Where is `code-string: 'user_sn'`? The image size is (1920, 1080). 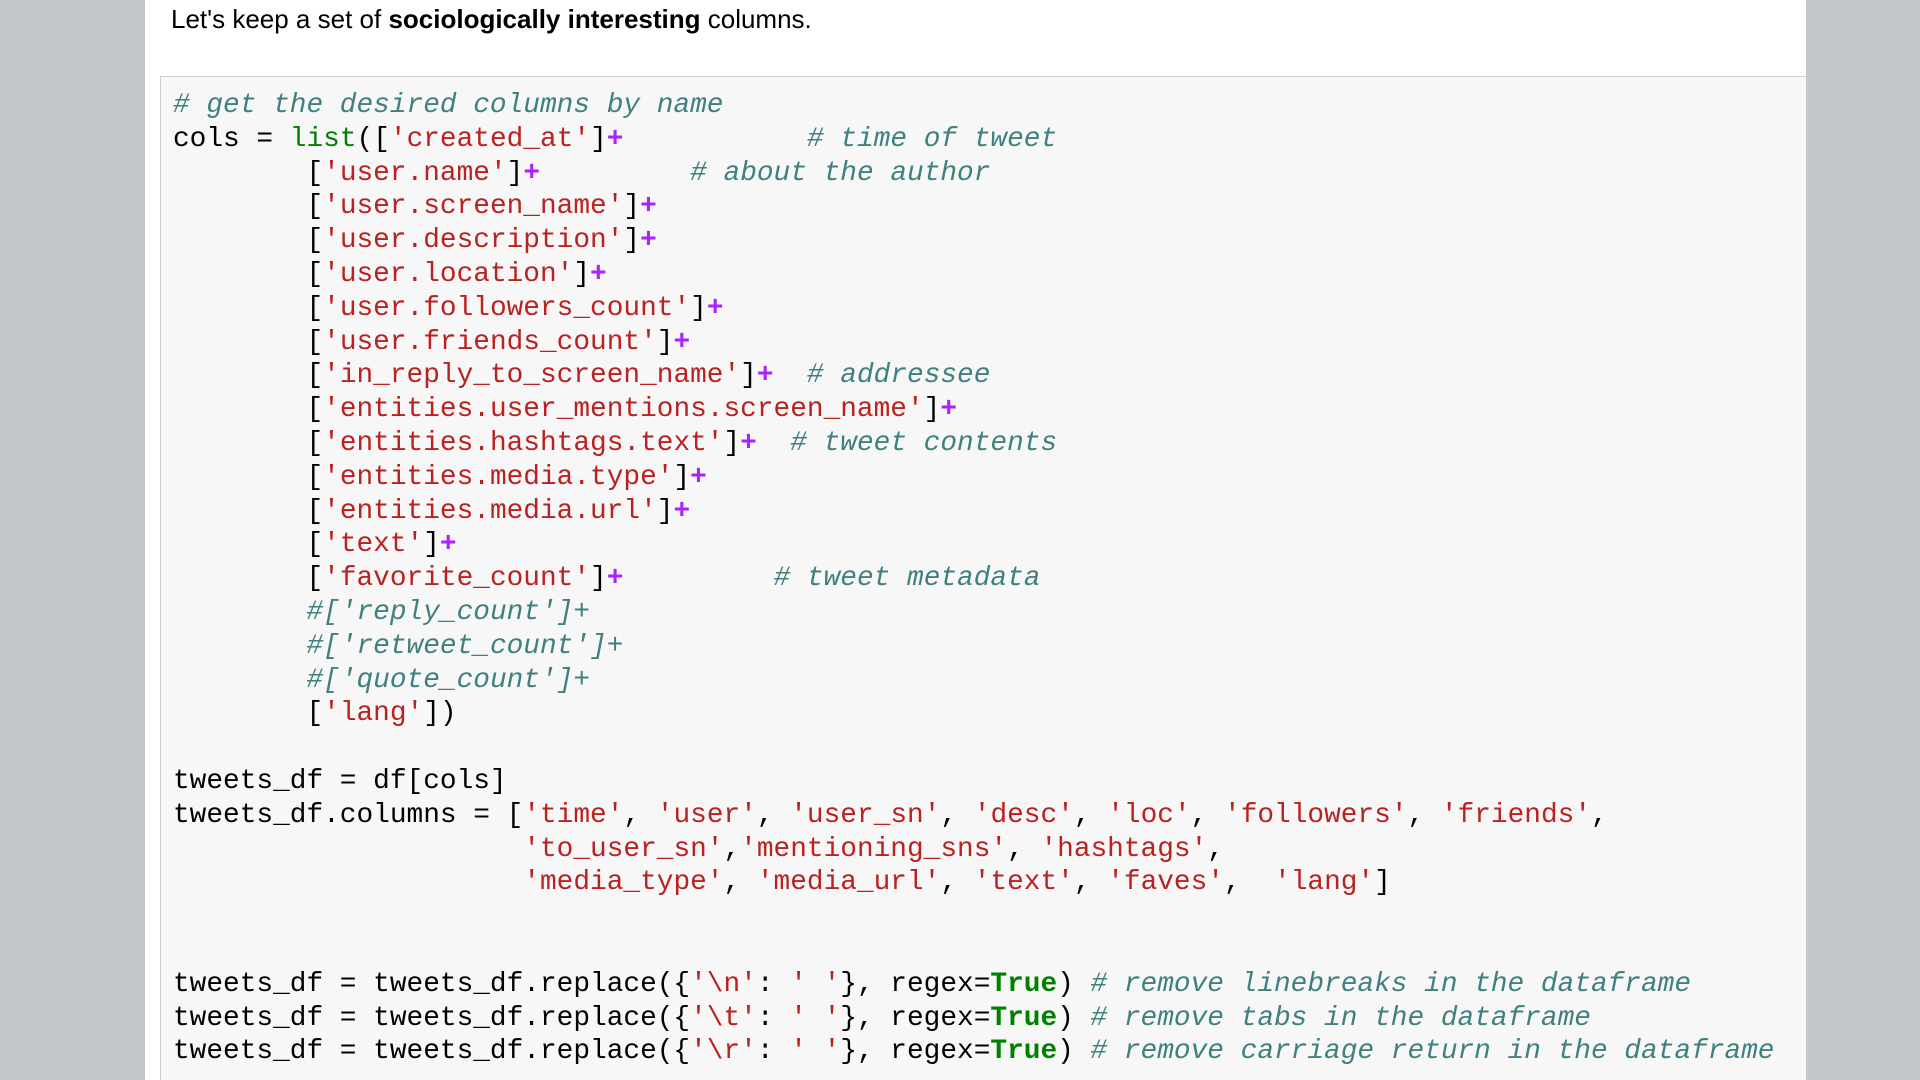
code-string: 'user_sn' is located at coordinates (865, 815).